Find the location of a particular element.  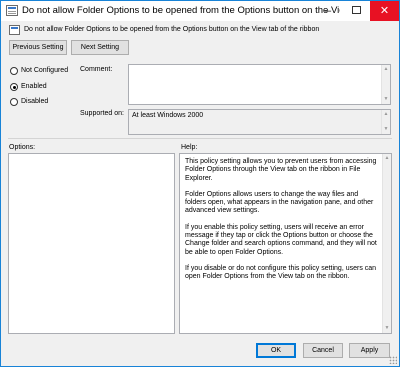

cancel-button: Cancel is located at coordinates (323, 350).